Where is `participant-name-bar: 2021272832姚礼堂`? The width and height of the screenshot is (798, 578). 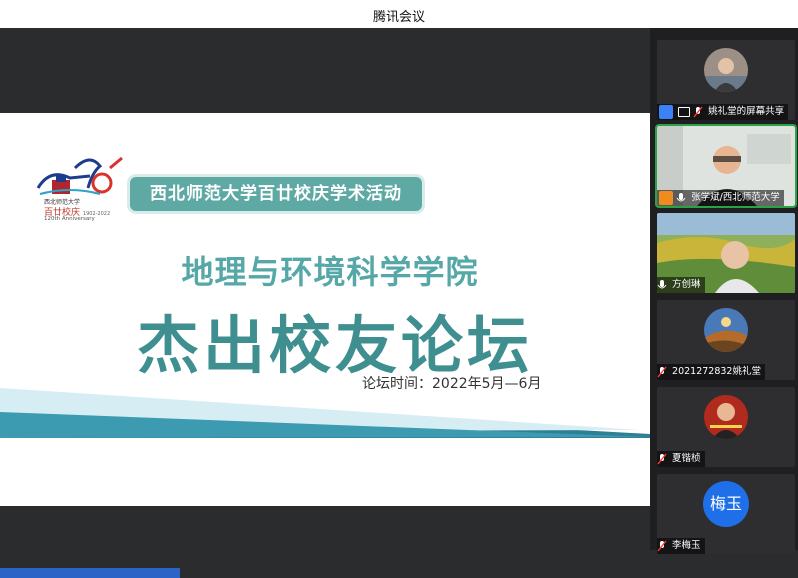 participant-name-bar: 2021272832姚礼堂 is located at coordinates (711, 372).